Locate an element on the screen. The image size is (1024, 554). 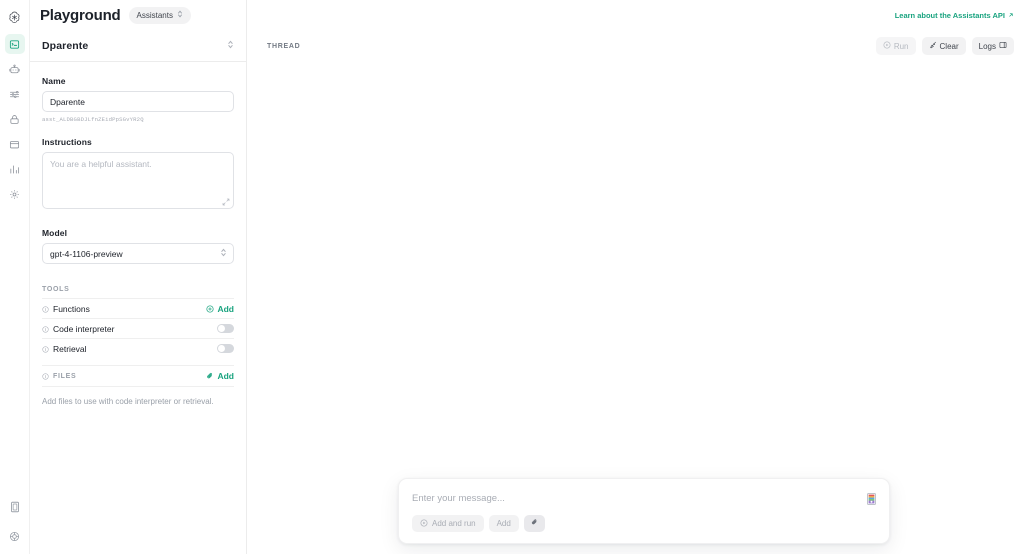
rail-items is located at coordinates (14, 119).